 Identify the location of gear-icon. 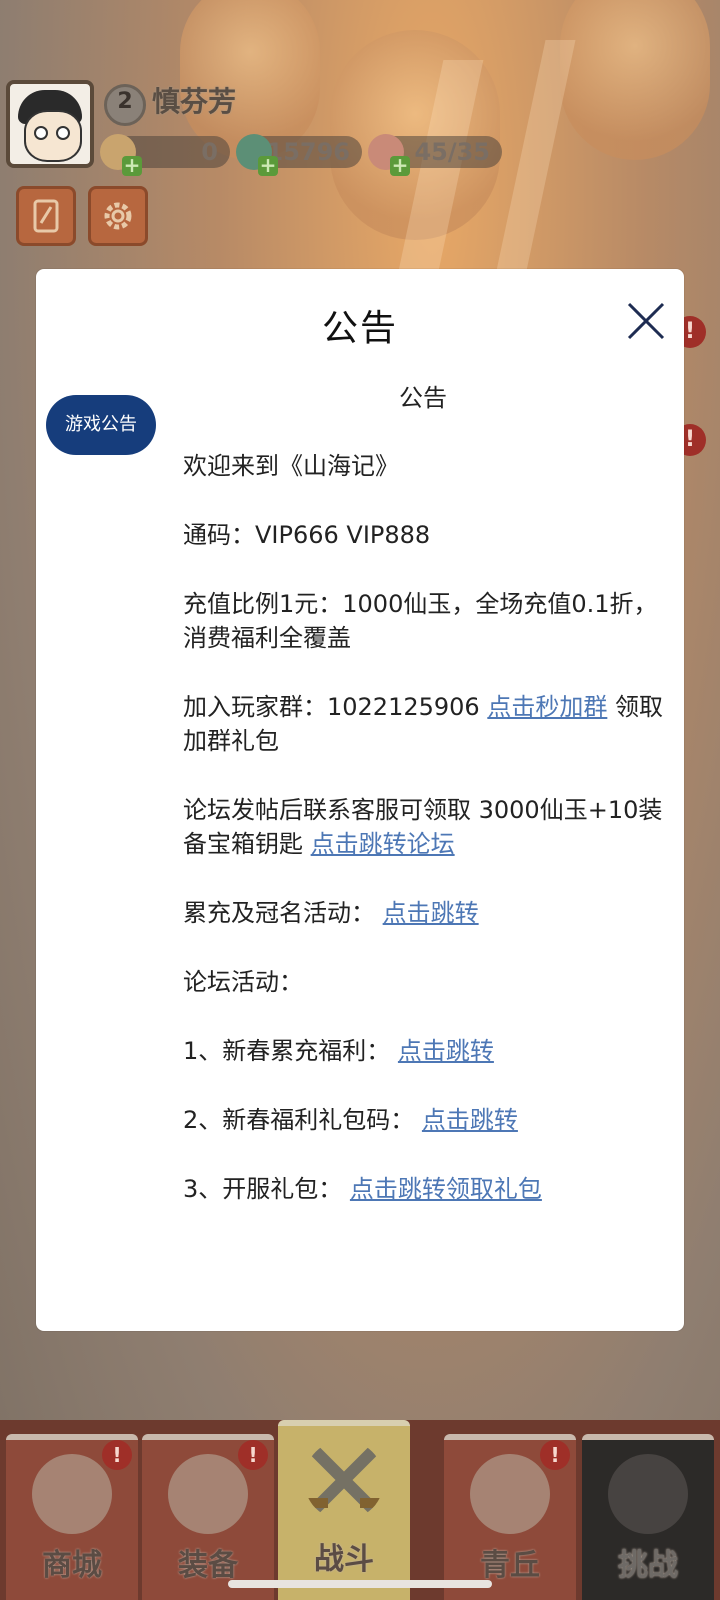
(118, 216).